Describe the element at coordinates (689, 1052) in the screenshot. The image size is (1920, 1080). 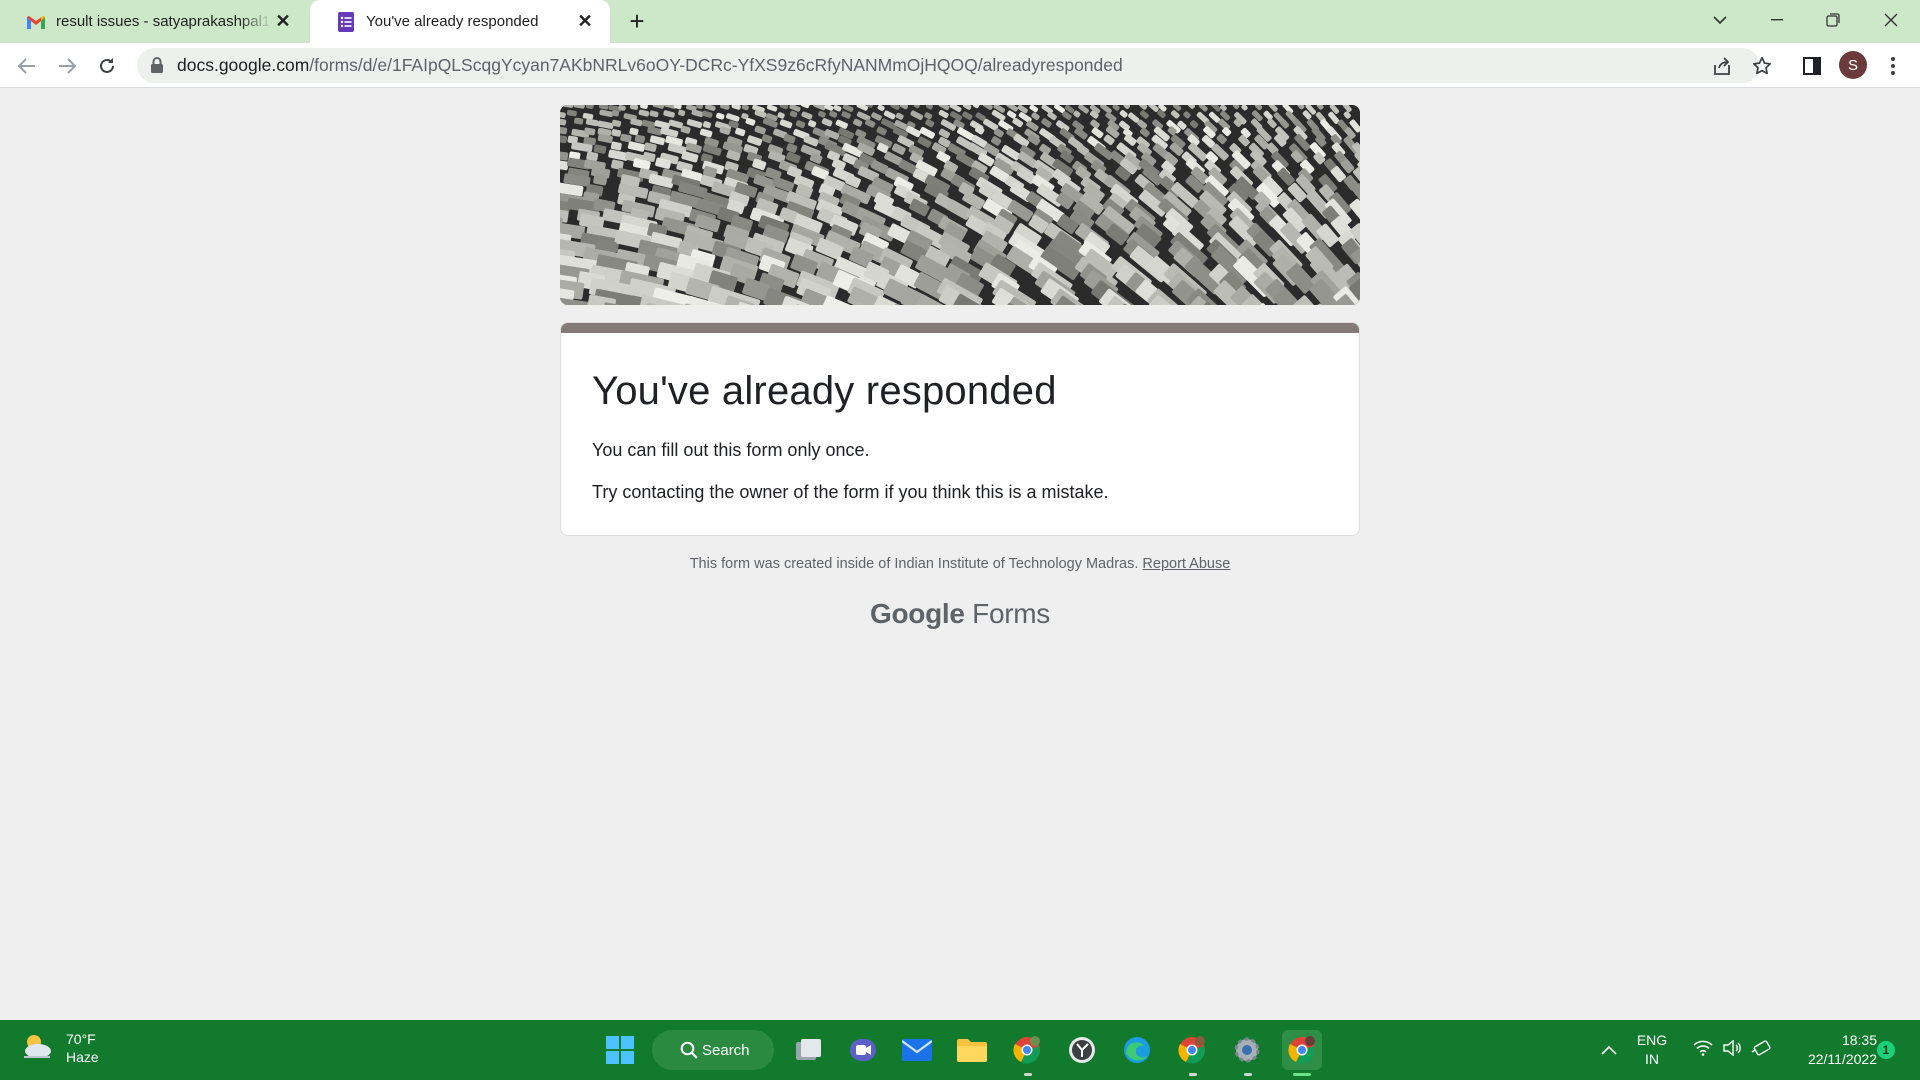
I see `search-icon` at that location.